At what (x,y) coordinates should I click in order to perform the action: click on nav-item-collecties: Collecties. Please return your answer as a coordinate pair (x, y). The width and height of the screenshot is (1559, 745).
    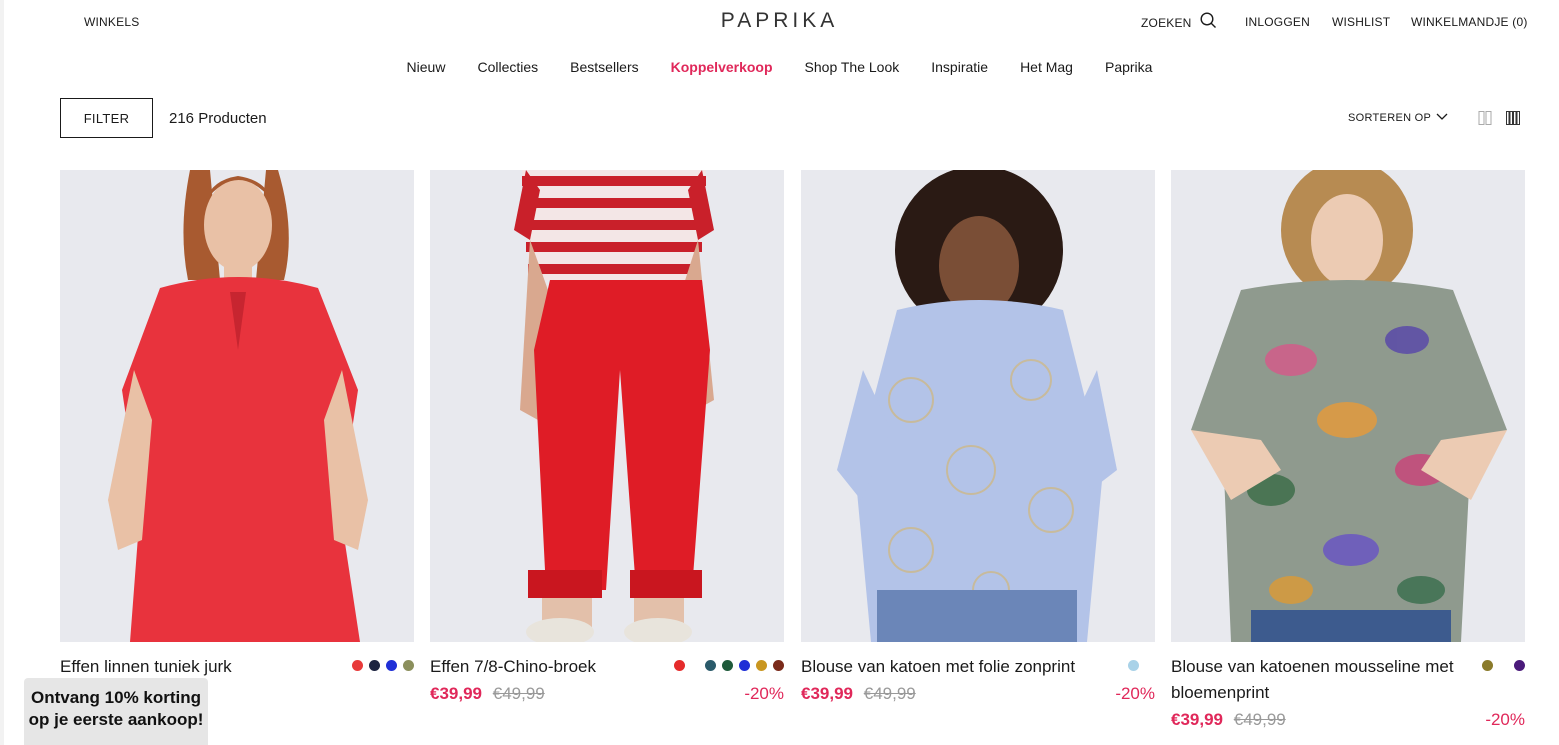
    Looking at the image, I should click on (507, 67).